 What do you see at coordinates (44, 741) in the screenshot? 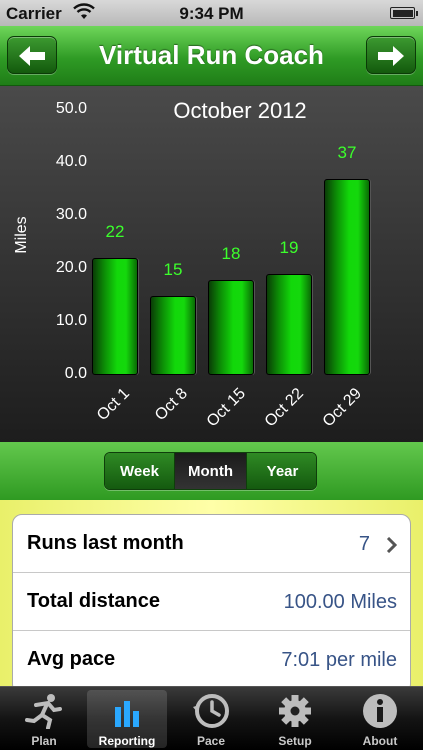
I see `tab-plan-label: Plan` at bounding box center [44, 741].